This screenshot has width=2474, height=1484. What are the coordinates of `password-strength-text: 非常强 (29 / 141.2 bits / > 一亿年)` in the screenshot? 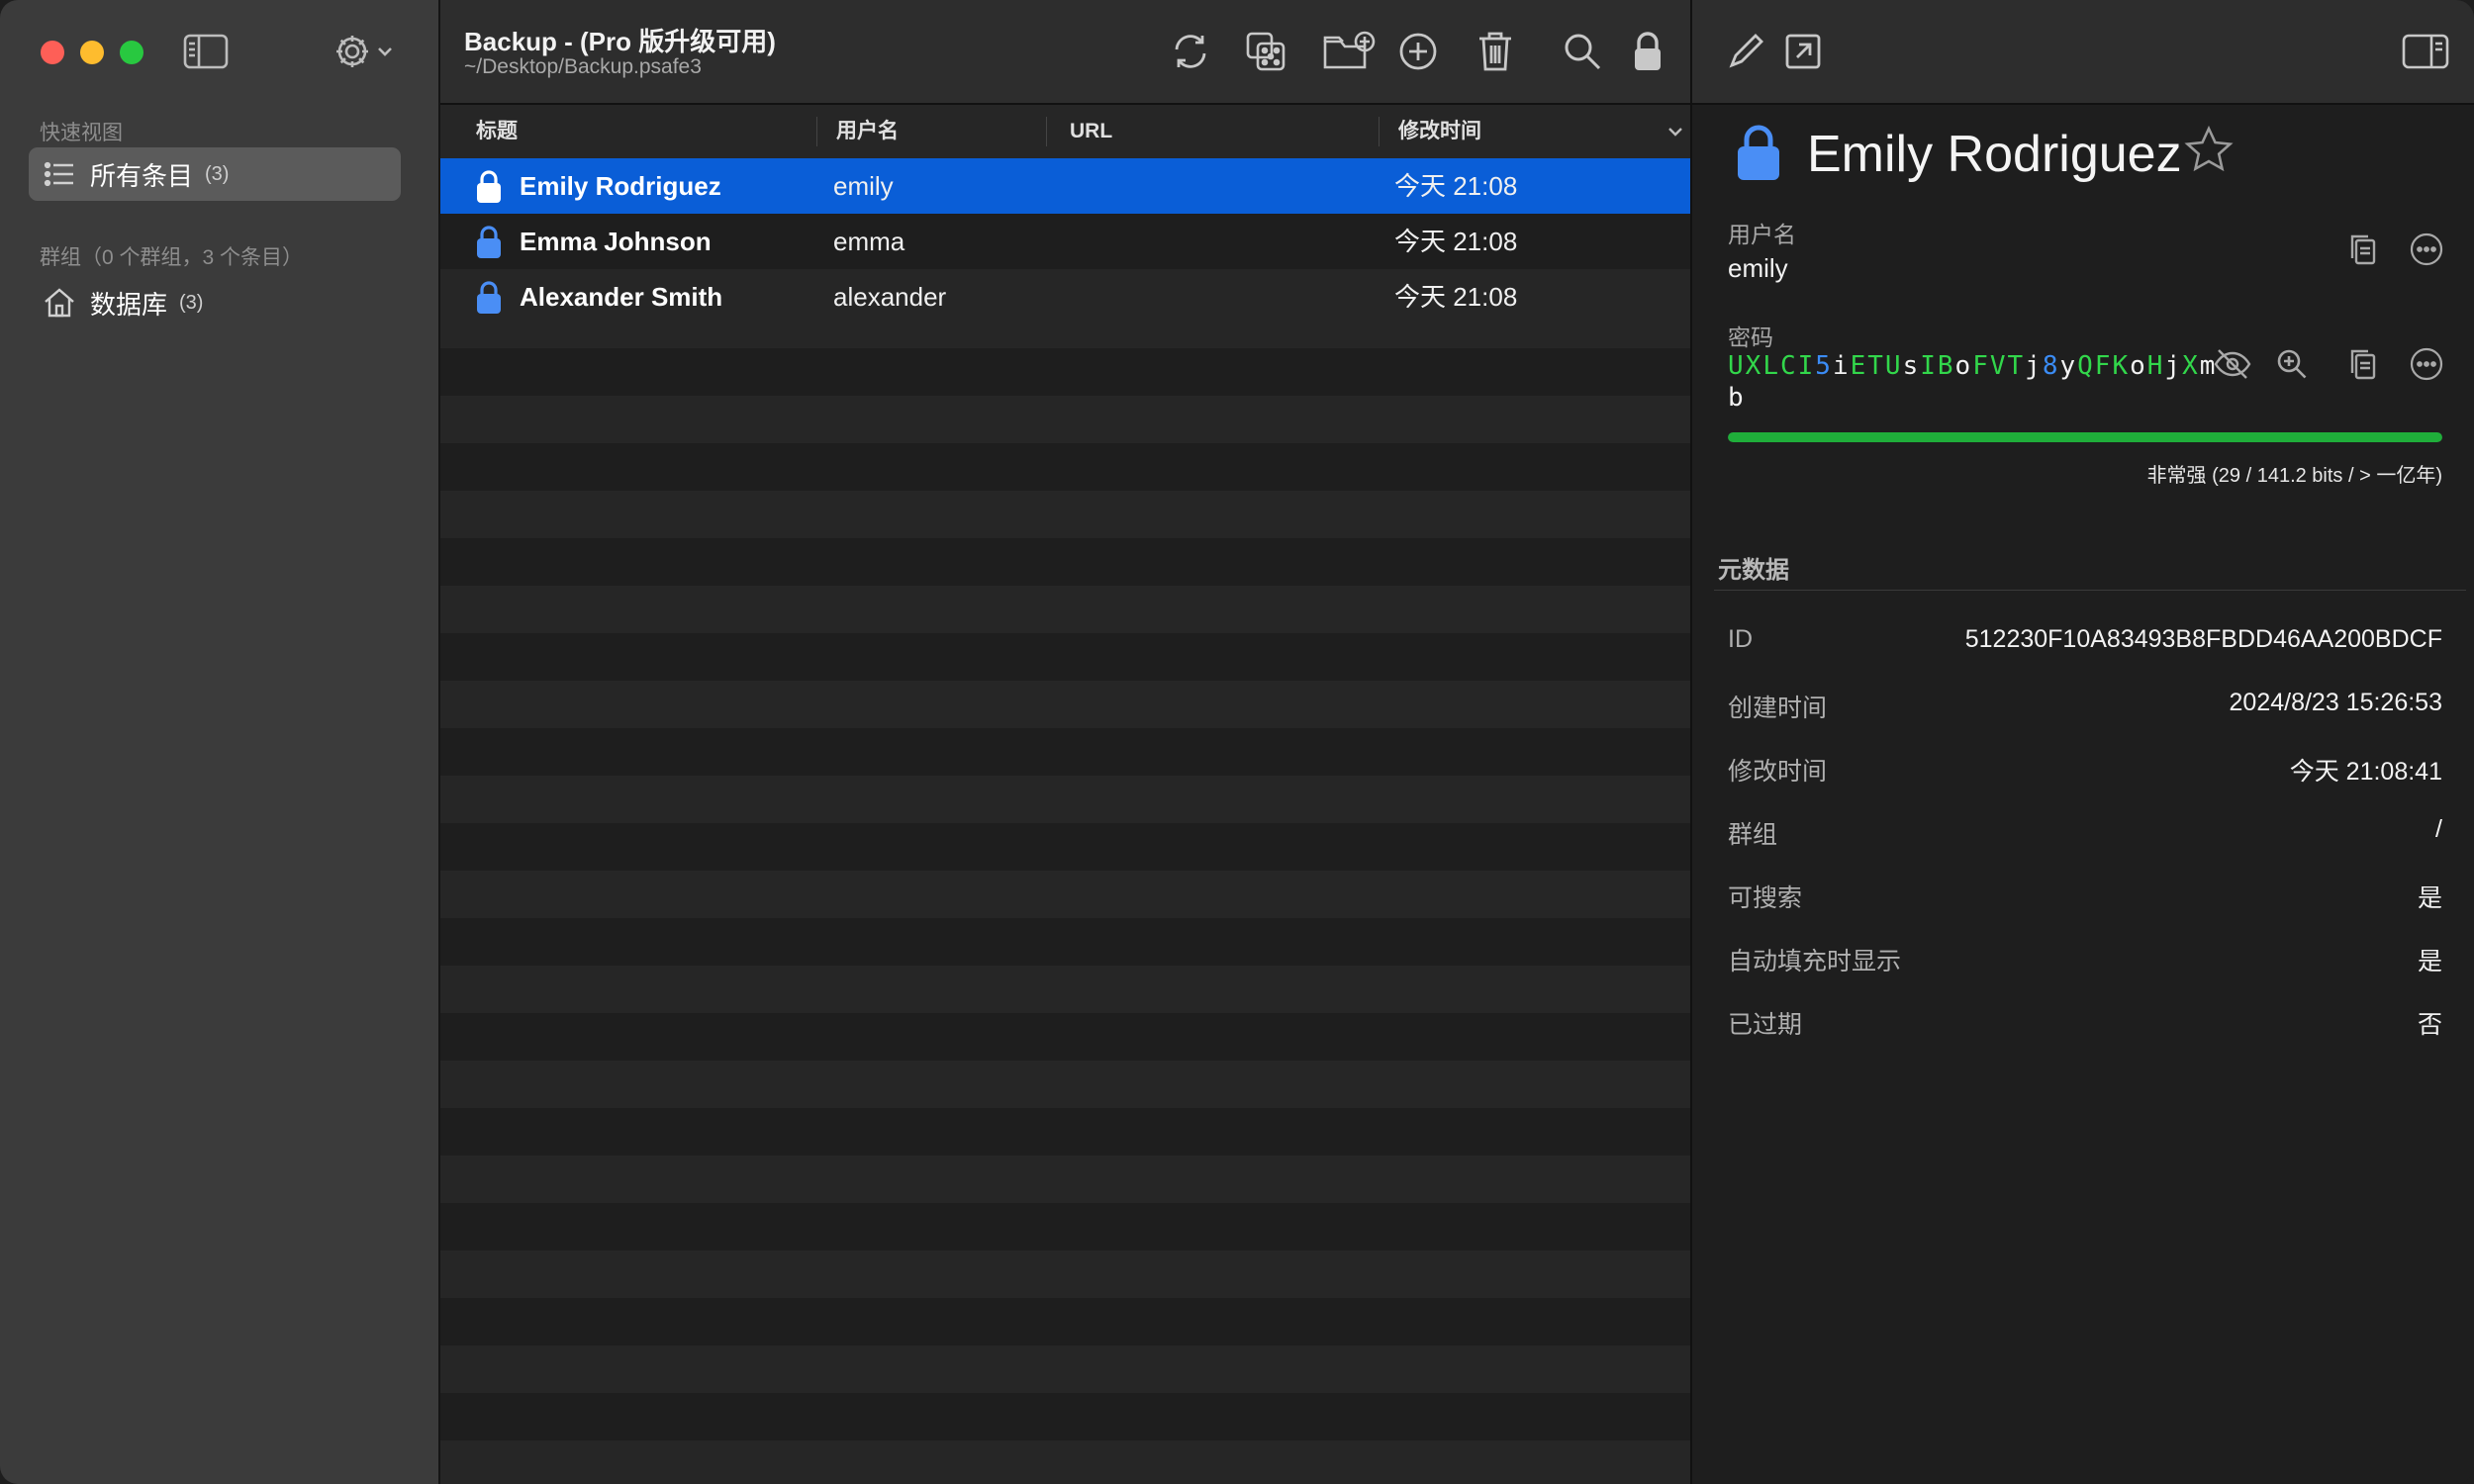 It's located at (2294, 476).